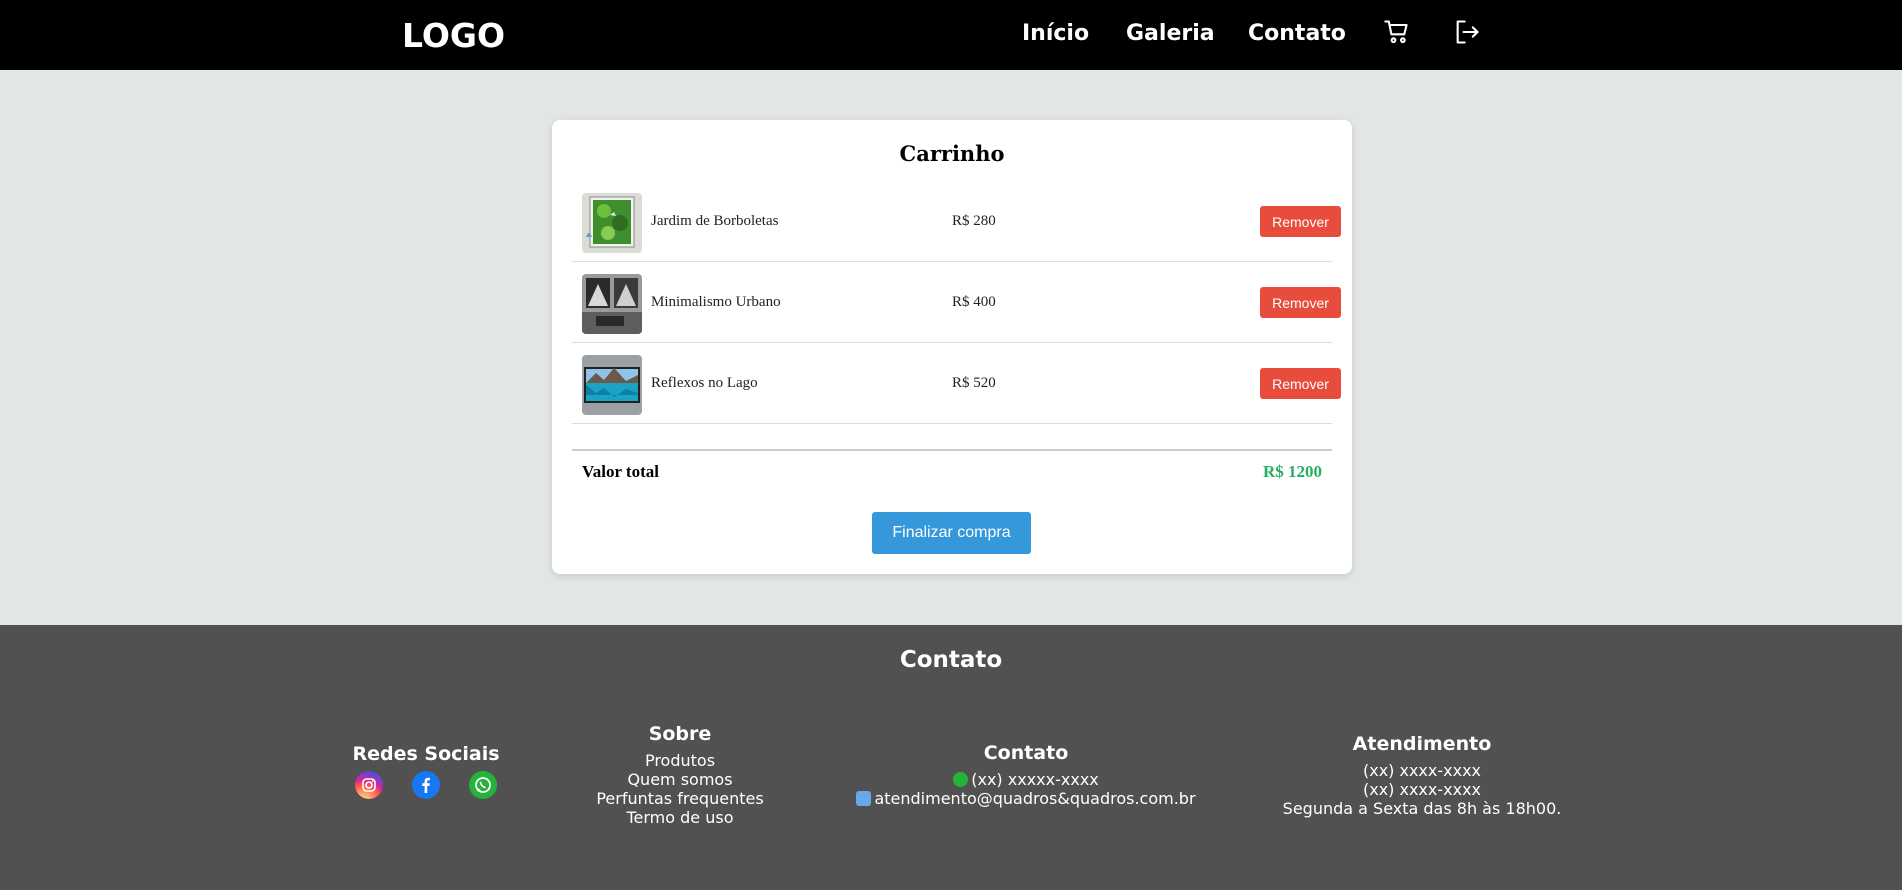 The image size is (1902, 890). I want to click on contact-phone: (xx) xxxxx-xxxx, so click(1035, 779).